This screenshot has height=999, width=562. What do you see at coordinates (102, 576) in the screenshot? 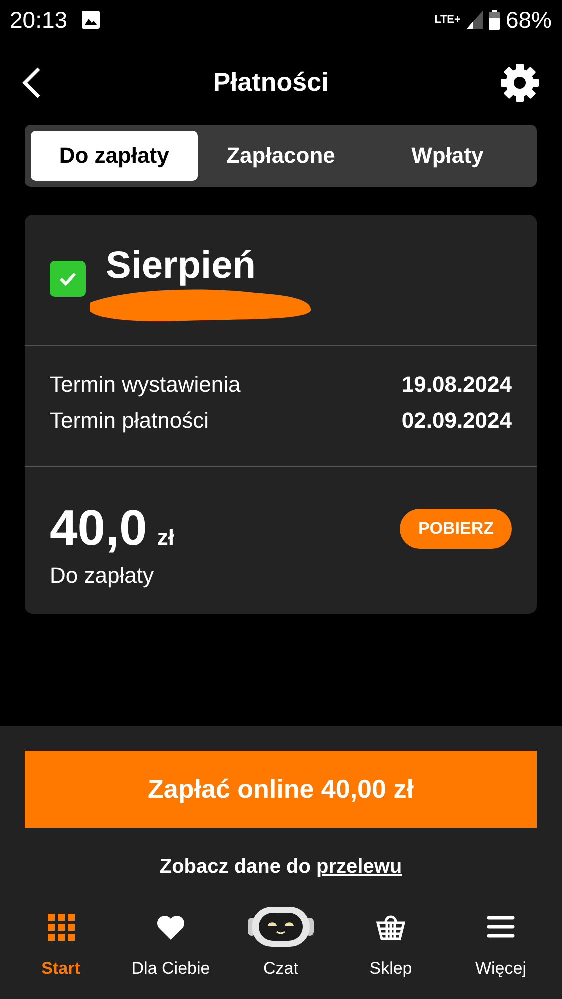
I see `amount-caption: Do zapłaty` at bounding box center [102, 576].